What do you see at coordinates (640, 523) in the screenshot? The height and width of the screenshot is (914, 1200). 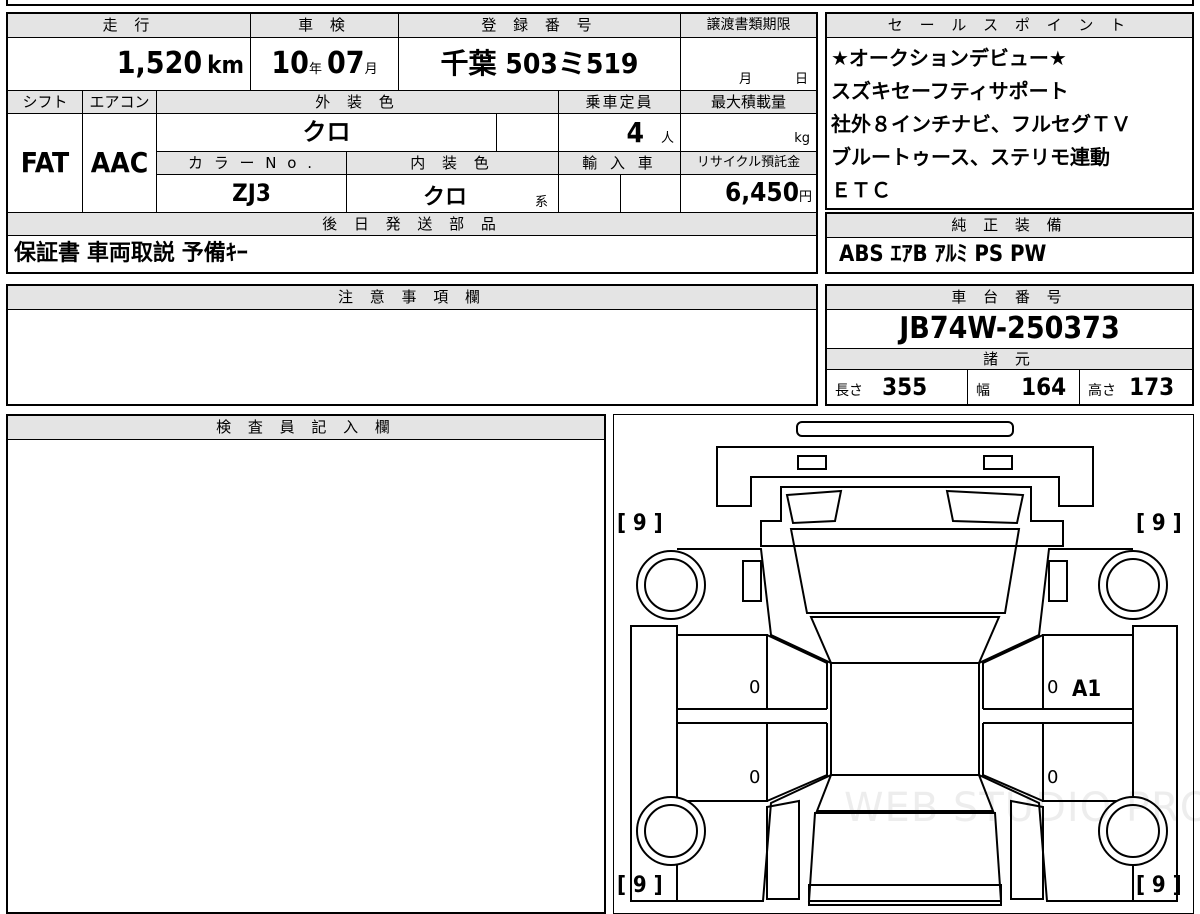 I see `tire-tread-front-left: [ 9 ]` at bounding box center [640, 523].